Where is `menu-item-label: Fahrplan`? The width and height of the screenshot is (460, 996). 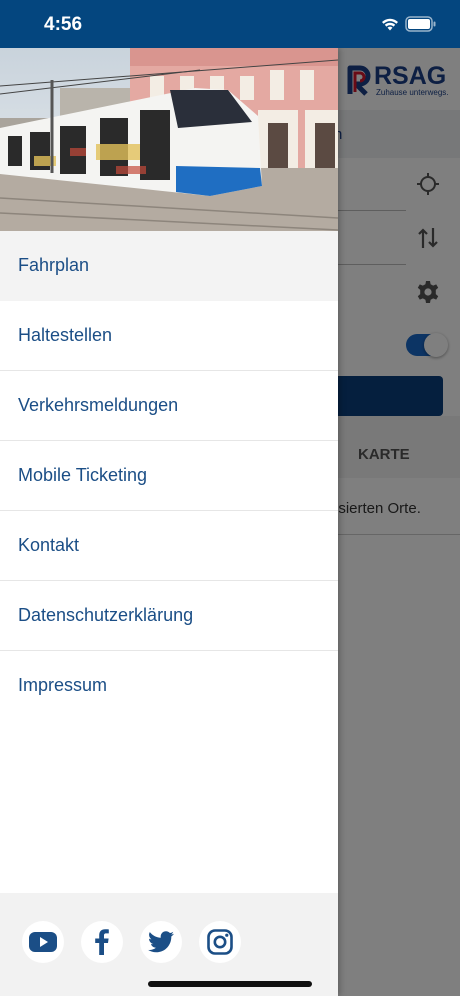
menu-item-label: Fahrplan is located at coordinates (54, 265).